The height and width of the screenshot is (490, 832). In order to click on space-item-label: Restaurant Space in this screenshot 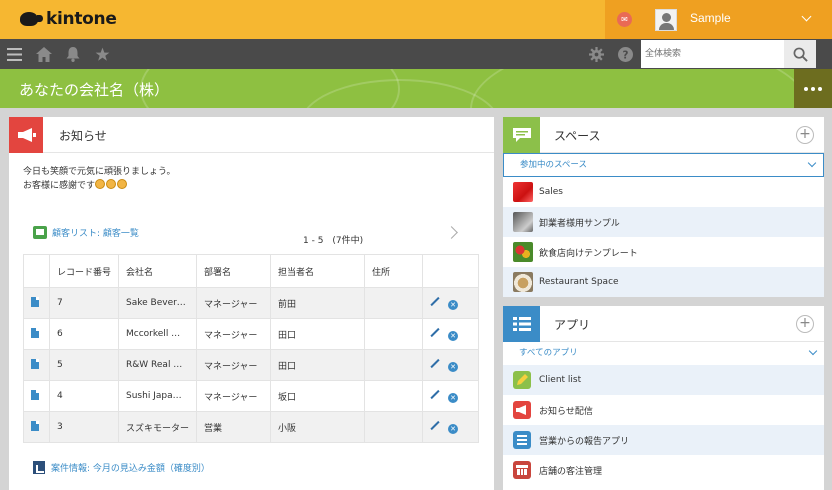, I will do `click(579, 282)`.